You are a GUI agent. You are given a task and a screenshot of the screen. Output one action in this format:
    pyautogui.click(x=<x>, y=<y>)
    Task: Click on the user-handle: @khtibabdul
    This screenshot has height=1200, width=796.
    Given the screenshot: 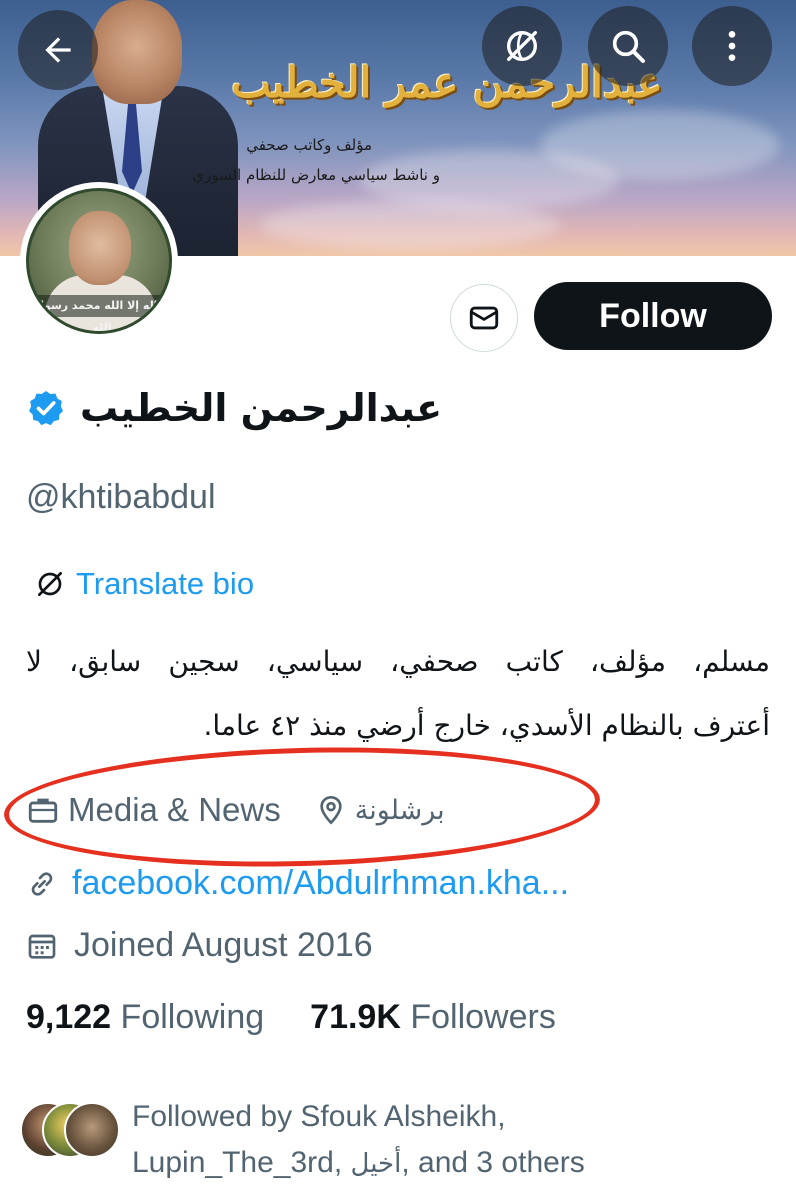 What is the action you would take?
    pyautogui.click(x=121, y=497)
    